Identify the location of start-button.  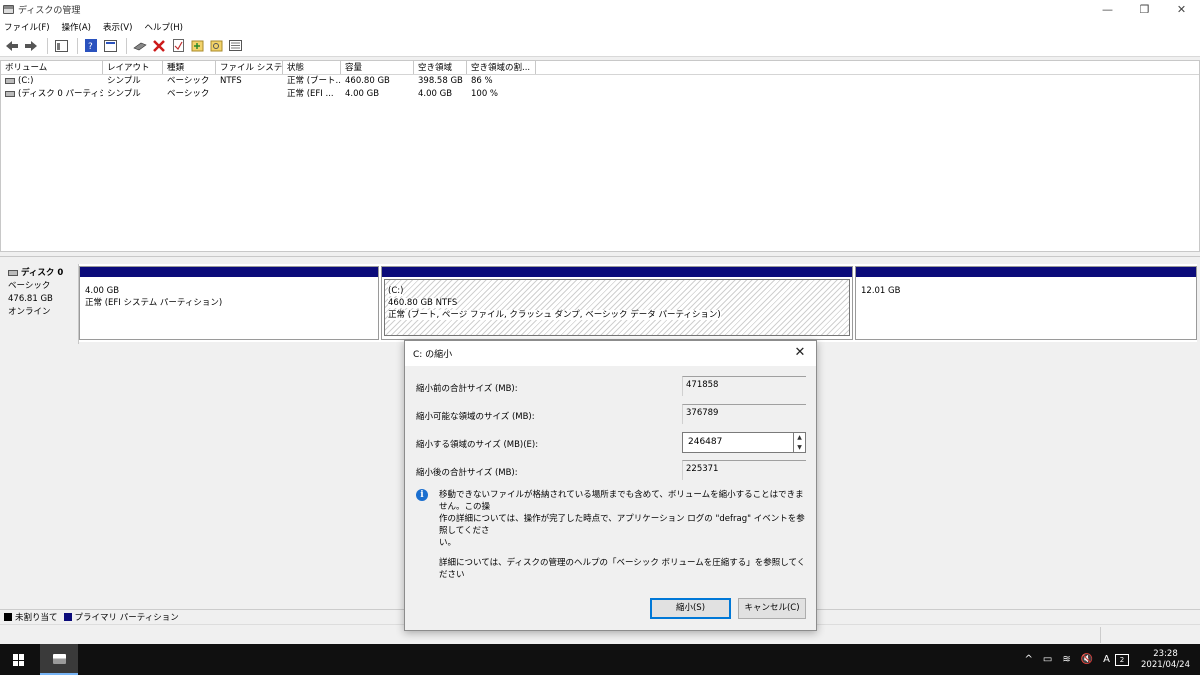
(19, 660).